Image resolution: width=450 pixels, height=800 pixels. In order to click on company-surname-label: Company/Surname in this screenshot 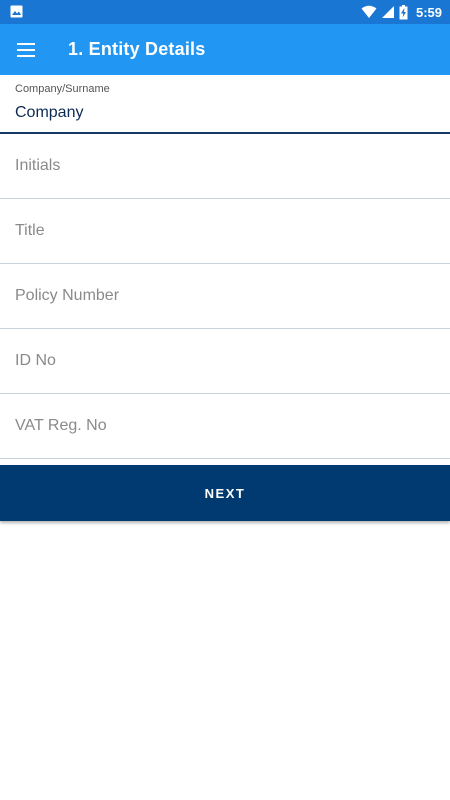, I will do `click(62, 89)`.